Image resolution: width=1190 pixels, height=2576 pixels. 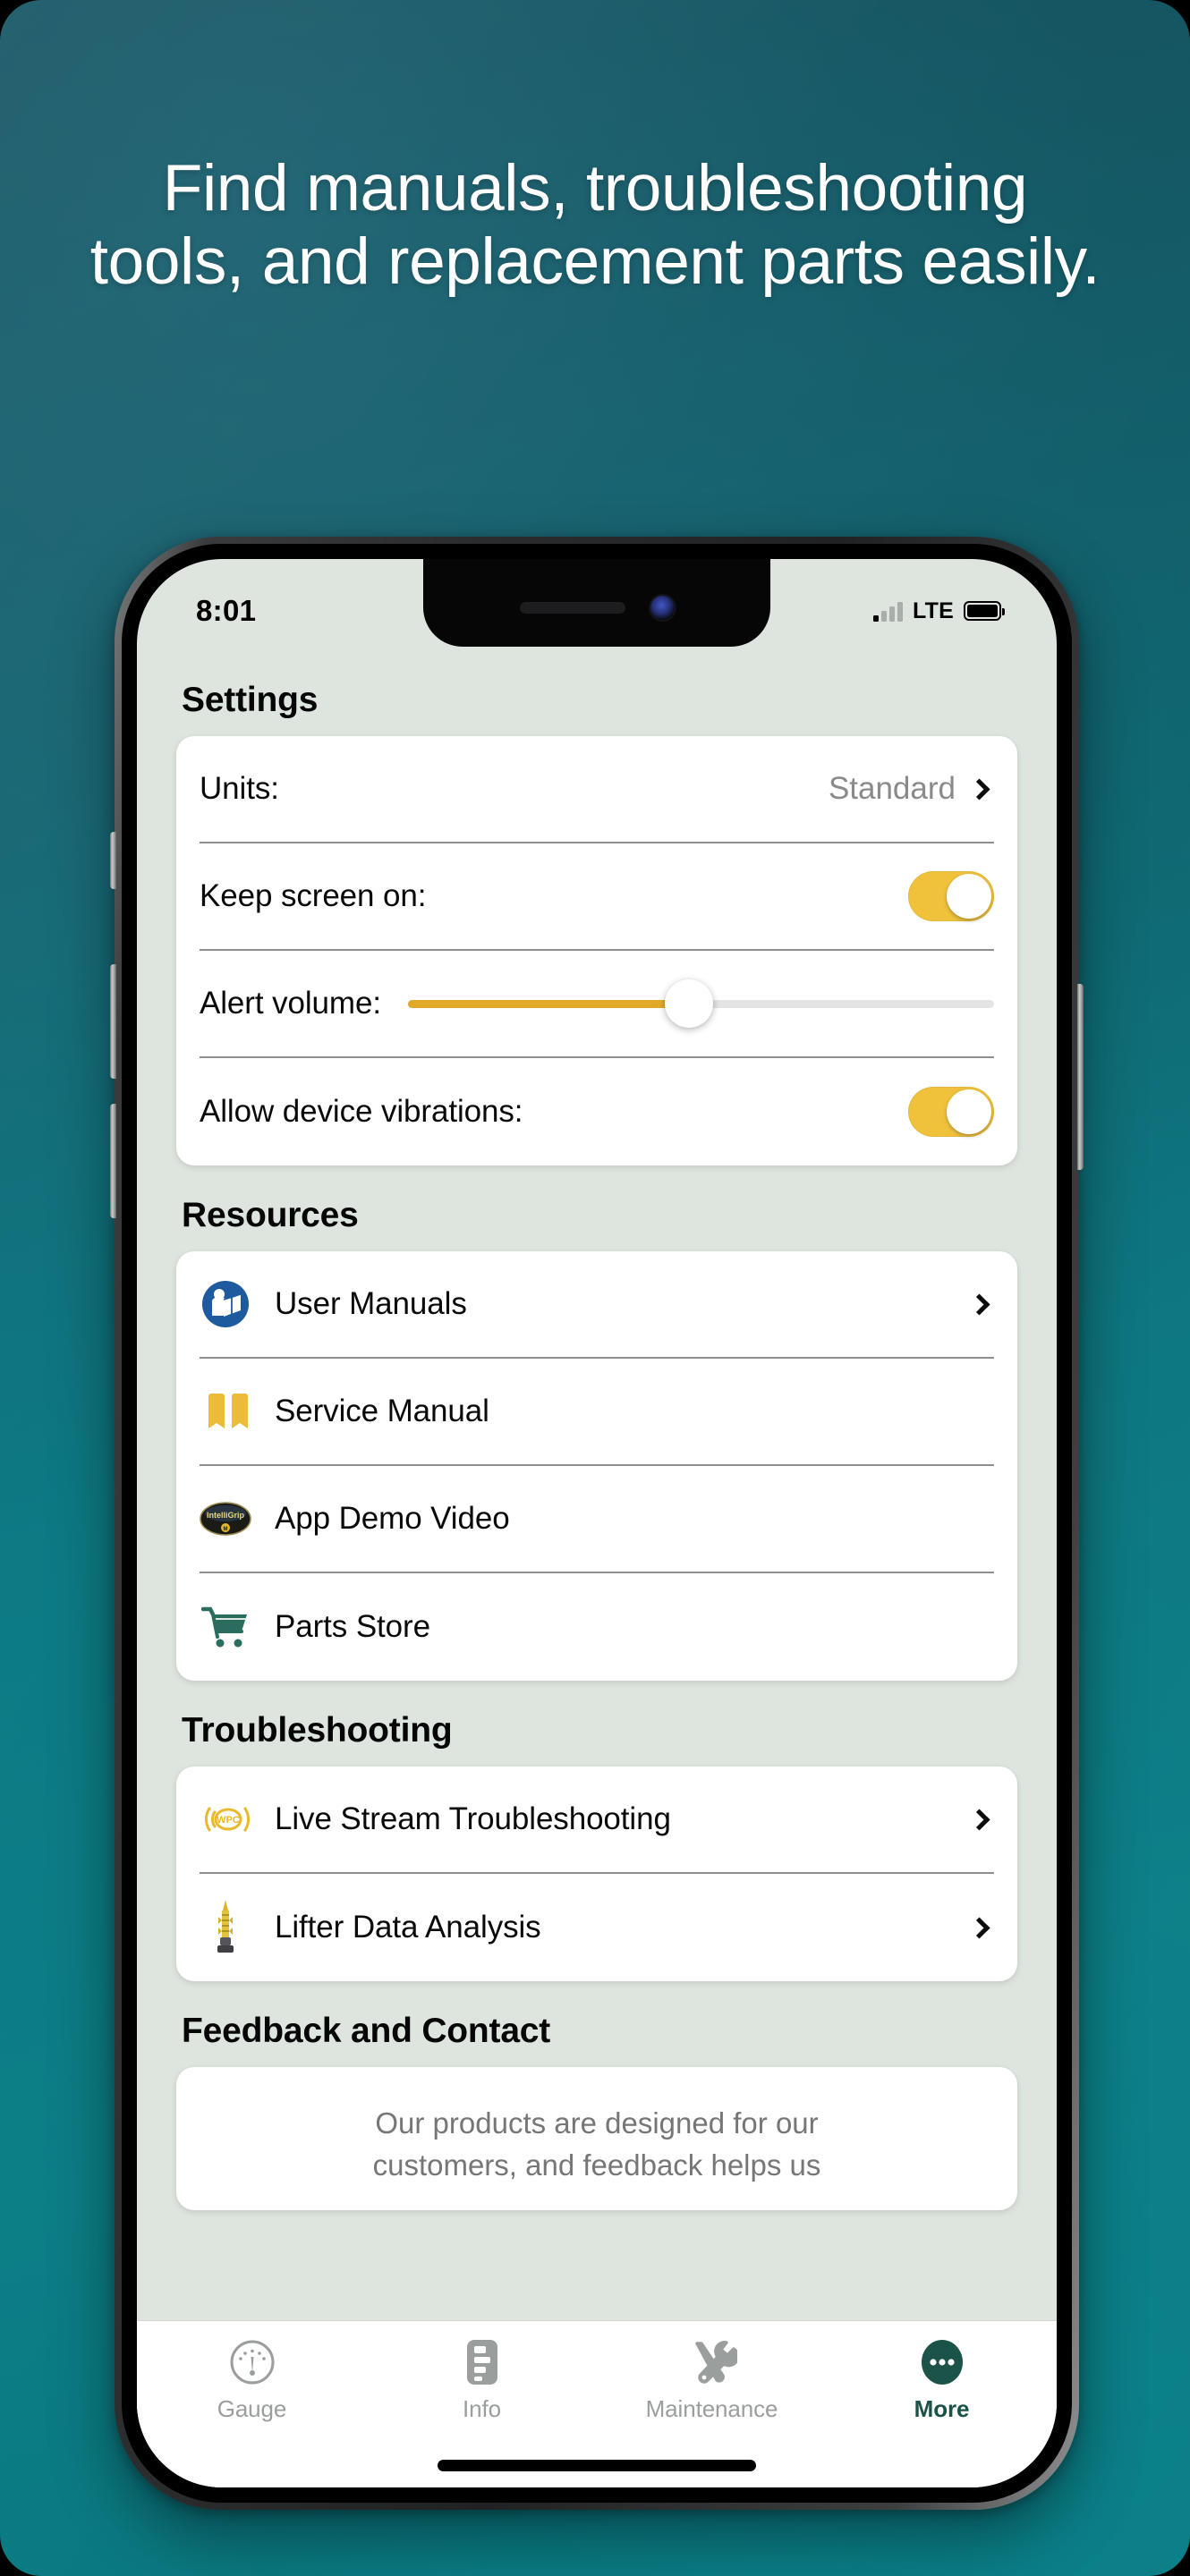 I want to click on units-value: Standard, so click(x=892, y=788).